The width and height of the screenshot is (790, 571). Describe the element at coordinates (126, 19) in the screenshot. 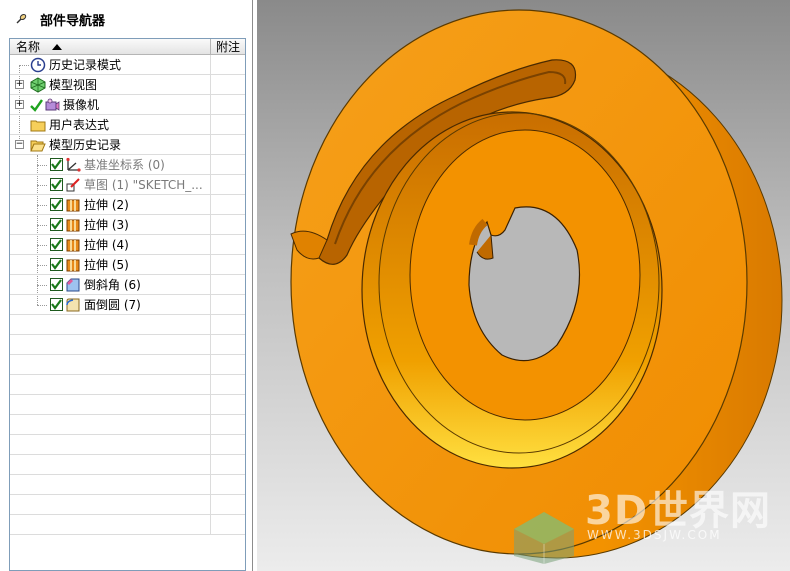

I see `navigator-title-bar: 部件导航器` at that location.